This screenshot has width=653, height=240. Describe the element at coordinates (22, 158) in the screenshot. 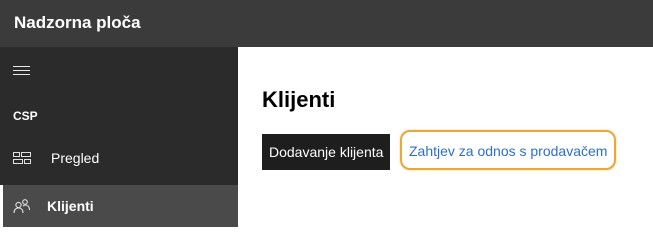

I see `dashboard-tiles-icon` at that location.